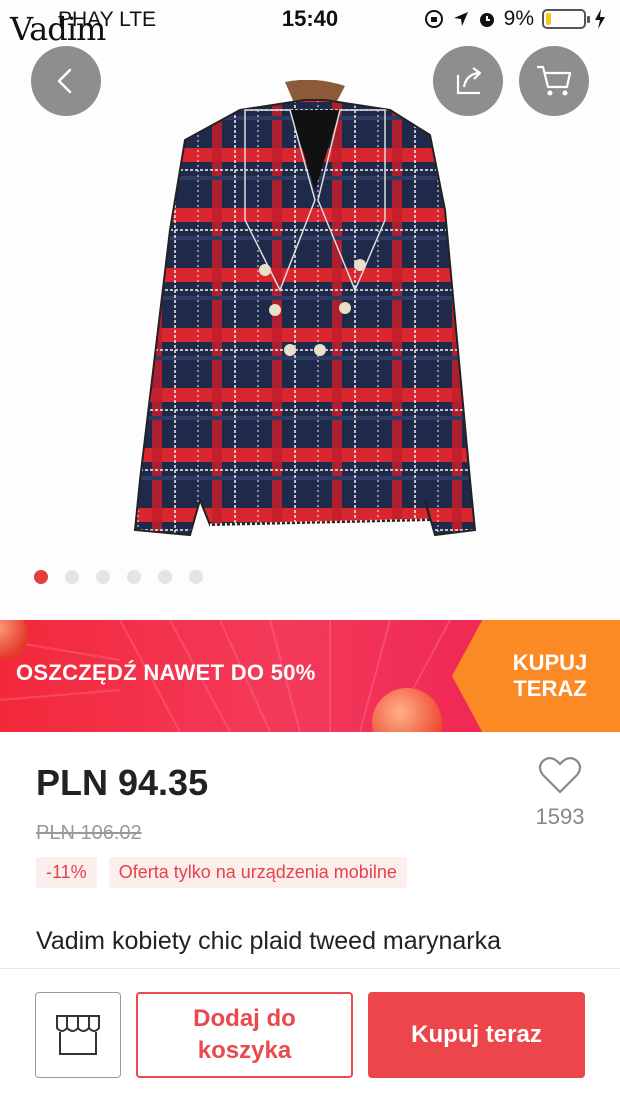 The width and height of the screenshot is (620, 1100). Describe the element at coordinates (166, 672) in the screenshot. I see `banner-headline: OSZCZĘDŹ NAWET DO 50%` at that location.